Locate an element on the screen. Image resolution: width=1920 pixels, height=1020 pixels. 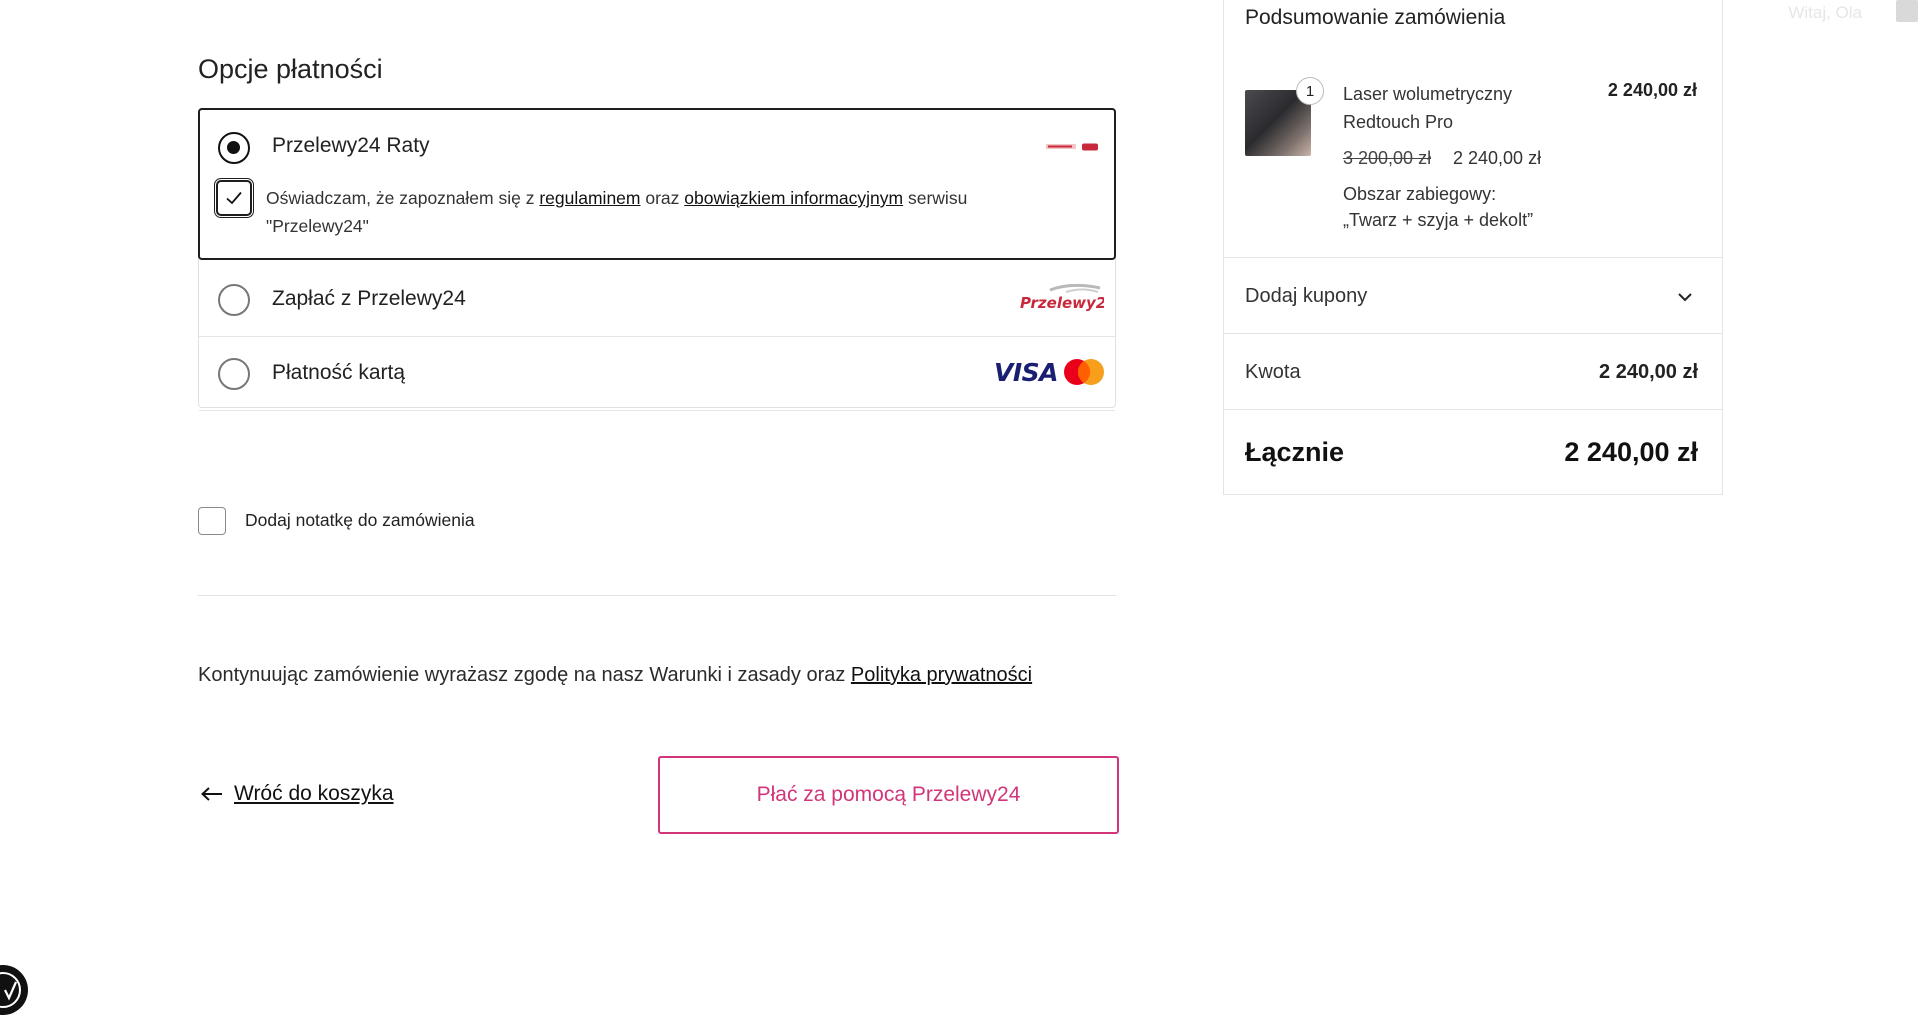
payment-option-przelewy24-label: Zapłać z Przelewy24 is located at coordinates (369, 299).